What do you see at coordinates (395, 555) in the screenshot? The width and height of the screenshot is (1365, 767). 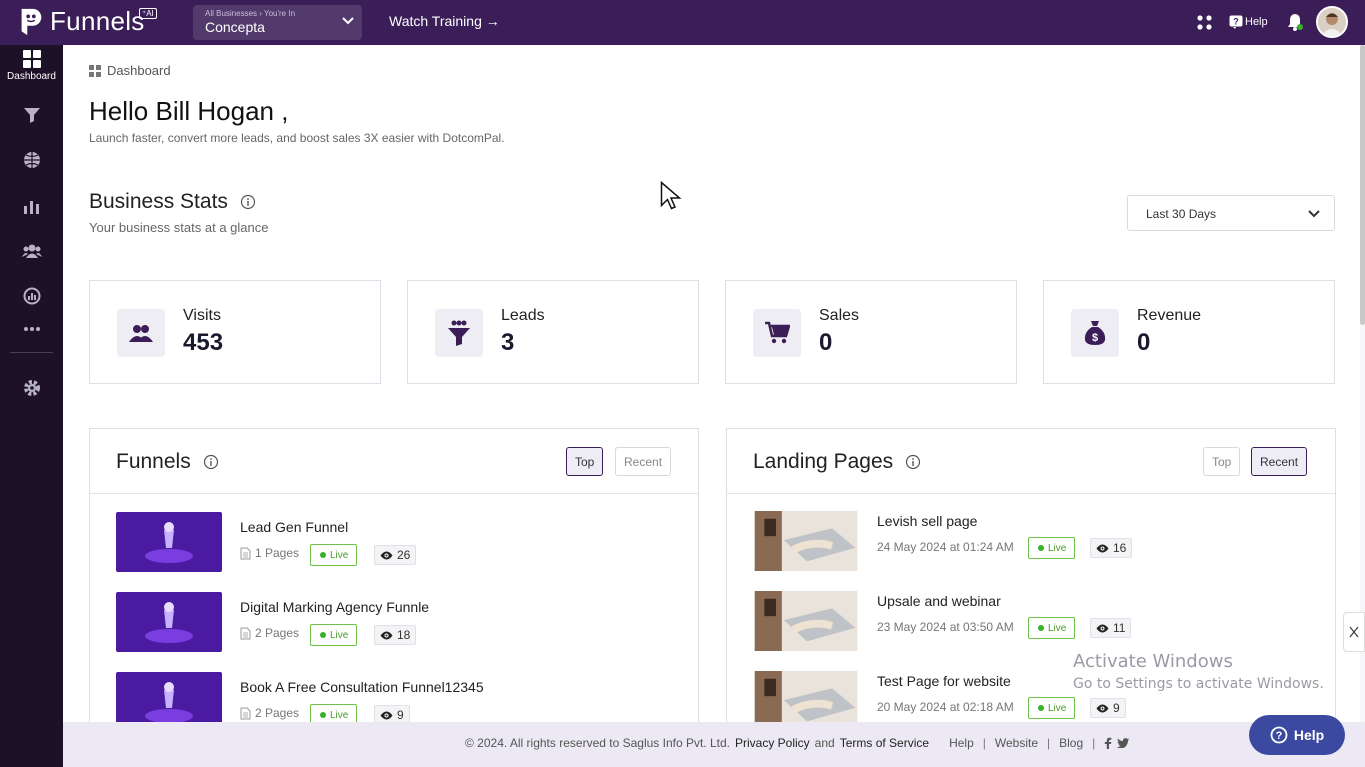 I see `views-badge: 26` at bounding box center [395, 555].